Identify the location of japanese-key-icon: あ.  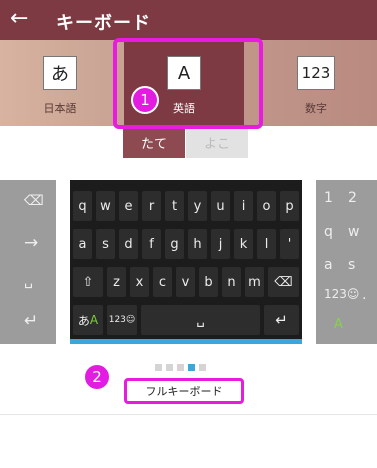
(60, 73).